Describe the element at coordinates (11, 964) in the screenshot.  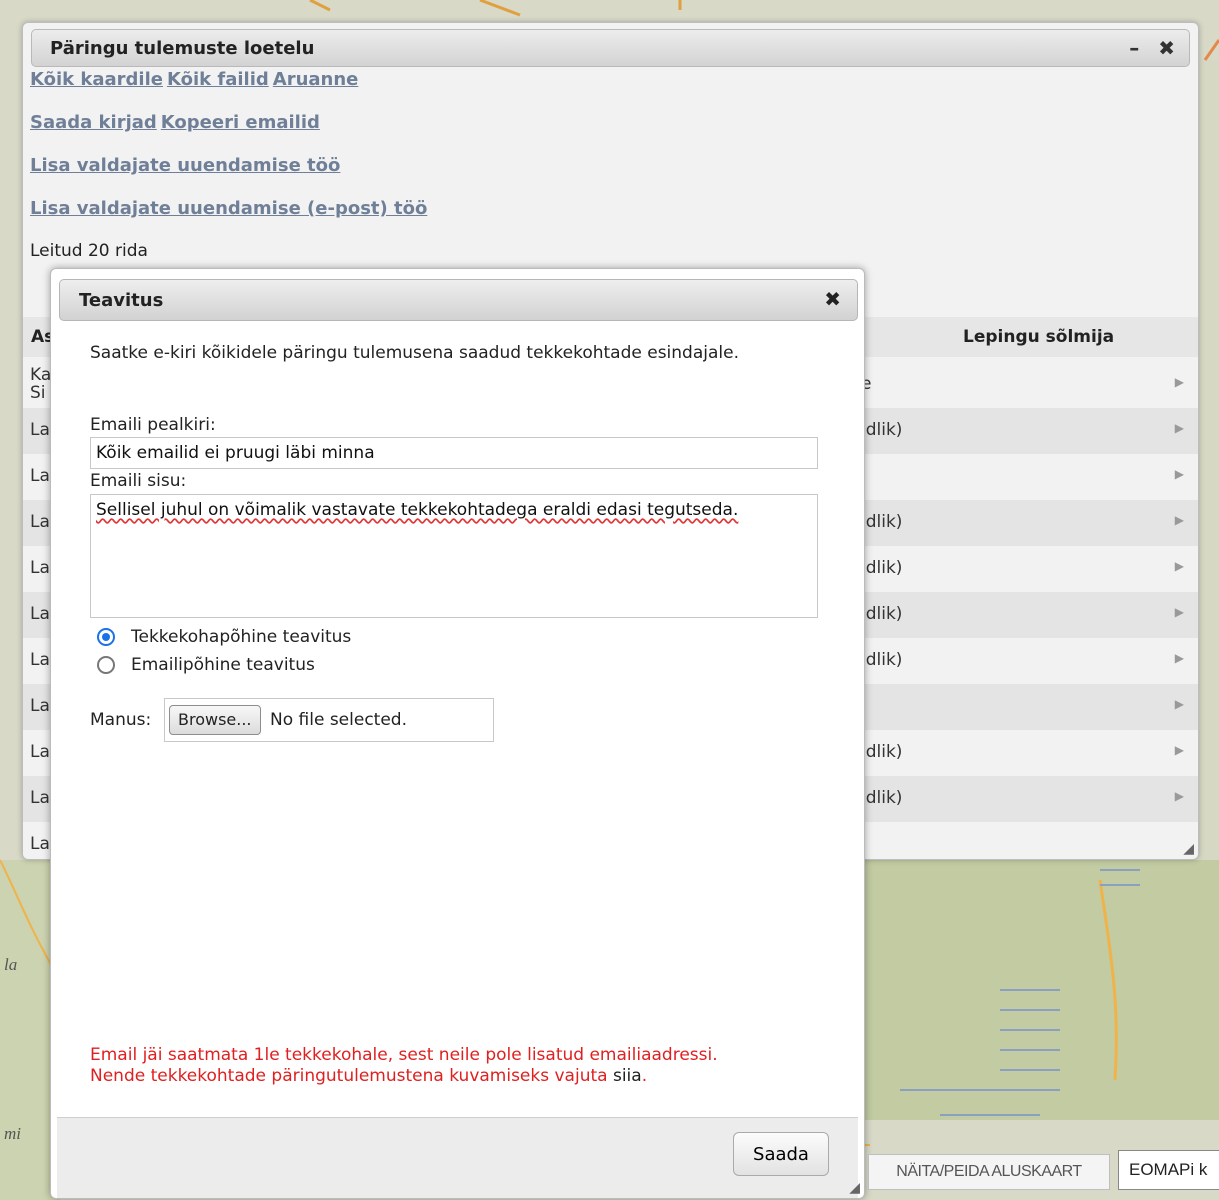
I see `map-place-label: la` at that location.